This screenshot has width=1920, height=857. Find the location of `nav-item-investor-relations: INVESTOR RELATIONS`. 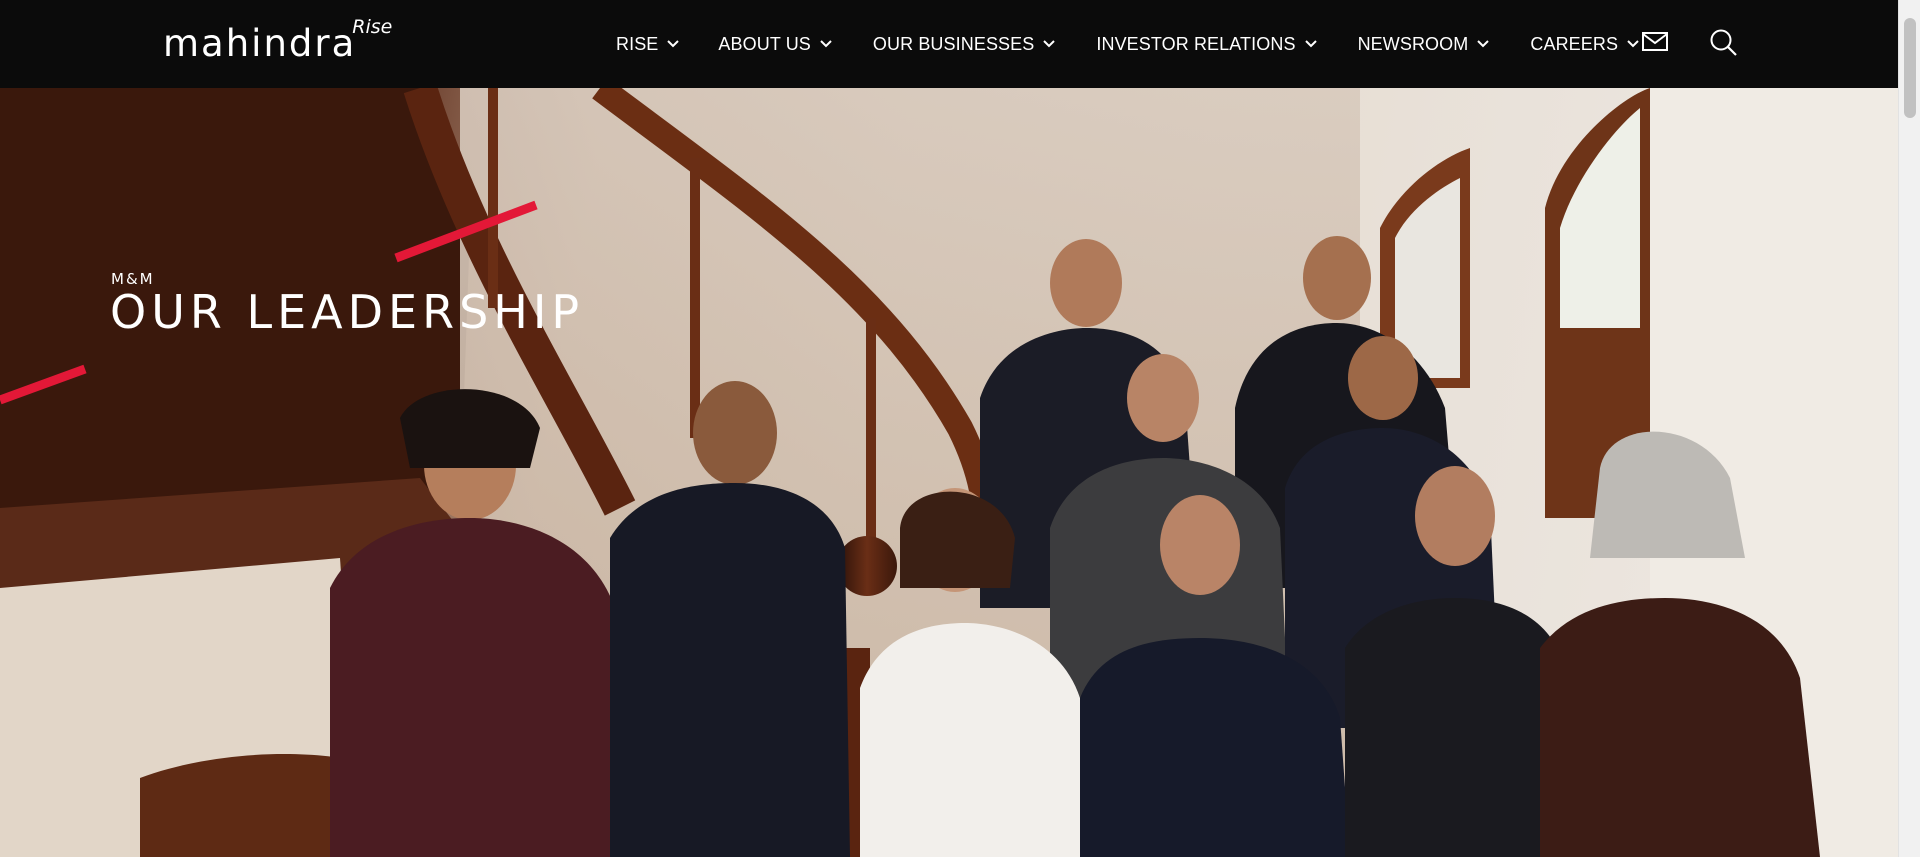

nav-item-investor-relations: INVESTOR RELATIONS is located at coordinates (1206, 44).